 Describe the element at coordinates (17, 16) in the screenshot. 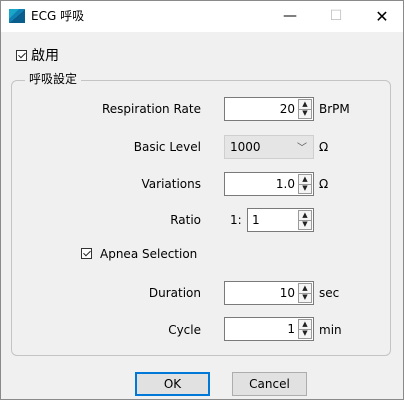

I see `app-icon` at that location.